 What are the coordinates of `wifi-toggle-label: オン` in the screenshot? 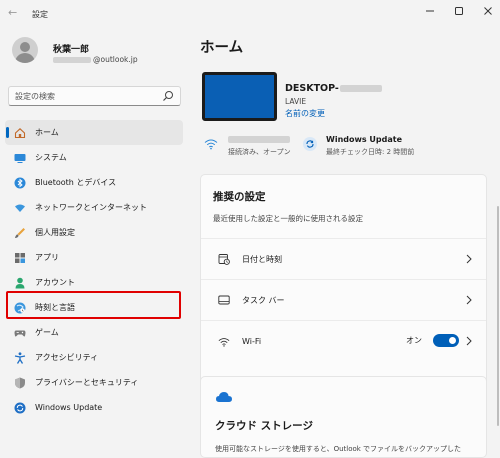 It's located at (414, 340).